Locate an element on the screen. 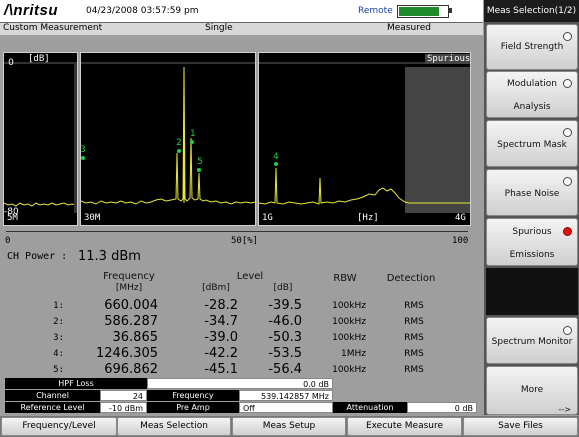 This screenshot has width=579, height=437. modulation-label-2: Analysis is located at coordinates (532, 107).